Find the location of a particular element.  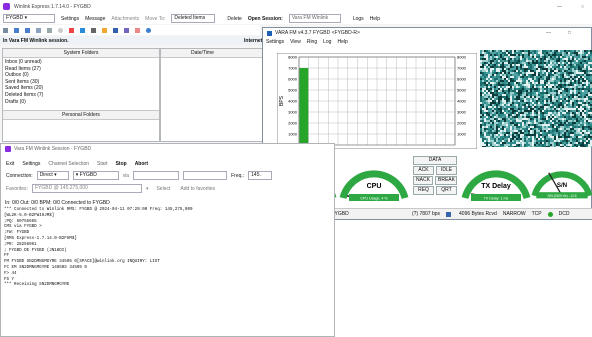

chart-ylabel: BPS is located at coordinates (282, 100).